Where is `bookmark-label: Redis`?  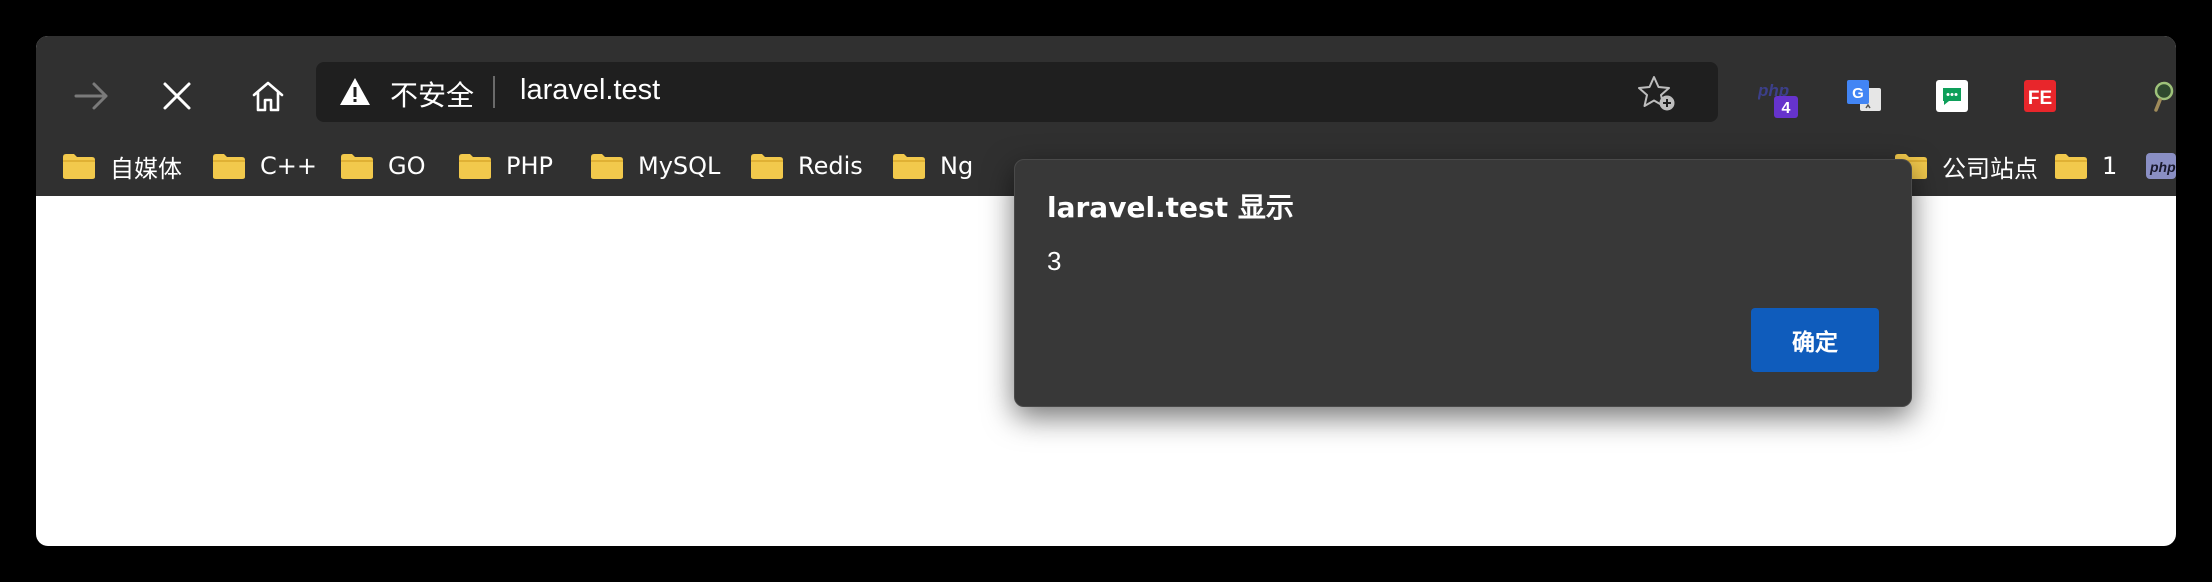
bookmark-label: Redis is located at coordinates (830, 166).